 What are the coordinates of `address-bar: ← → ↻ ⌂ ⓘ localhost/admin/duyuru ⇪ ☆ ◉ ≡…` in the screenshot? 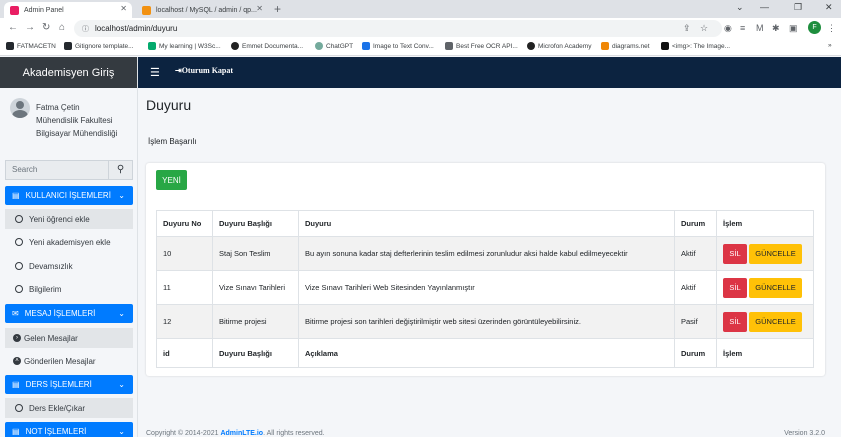 It's located at (420, 28).